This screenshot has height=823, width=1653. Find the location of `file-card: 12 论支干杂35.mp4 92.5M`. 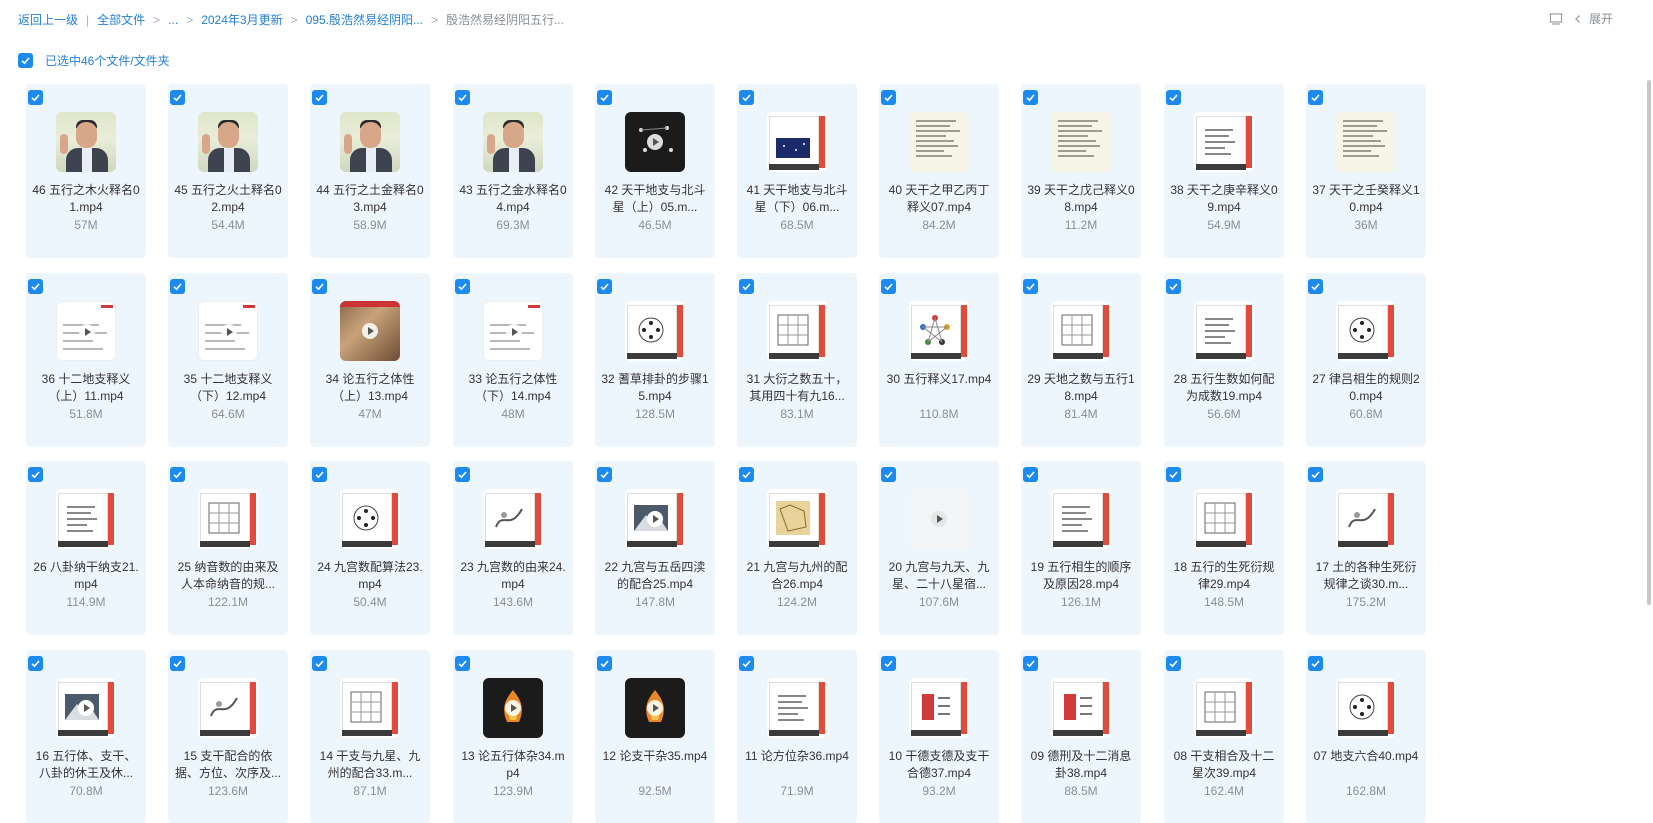

file-card: 12 论支干杂35.mp4 92.5M is located at coordinates (655, 736).